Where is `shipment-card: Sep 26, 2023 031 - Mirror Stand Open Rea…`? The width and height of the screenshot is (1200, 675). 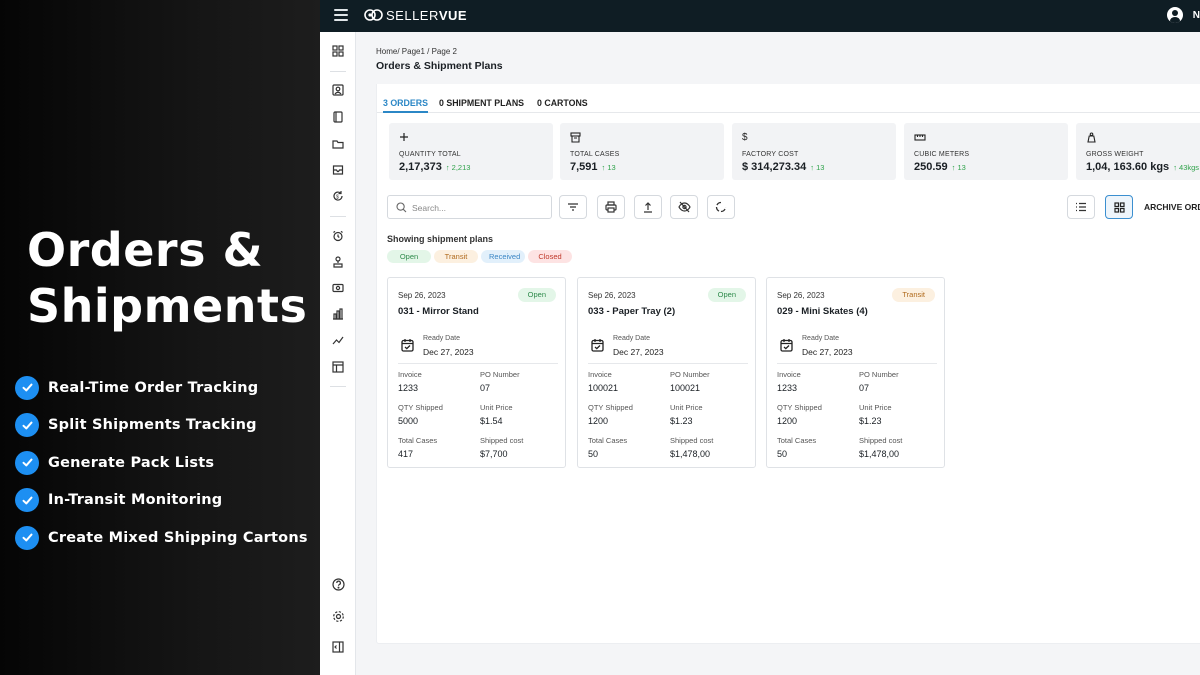 shipment-card: Sep 26, 2023 031 - Mirror Stand Open Rea… is located at coordinates (476, 372).